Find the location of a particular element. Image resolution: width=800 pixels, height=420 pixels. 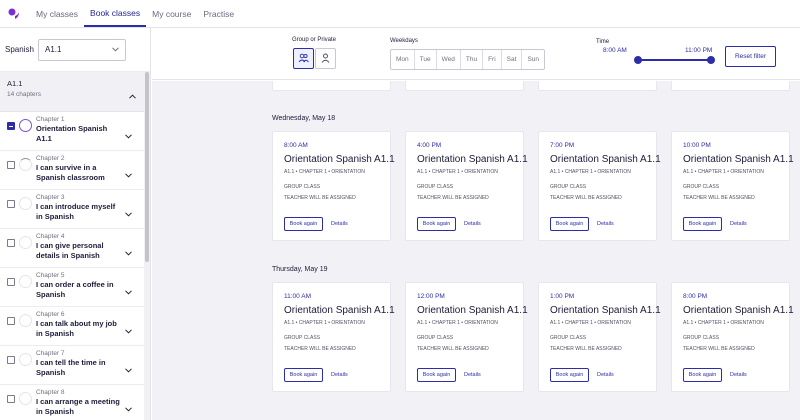

weekday-sun: Sun is located at coordinates (533, 59).